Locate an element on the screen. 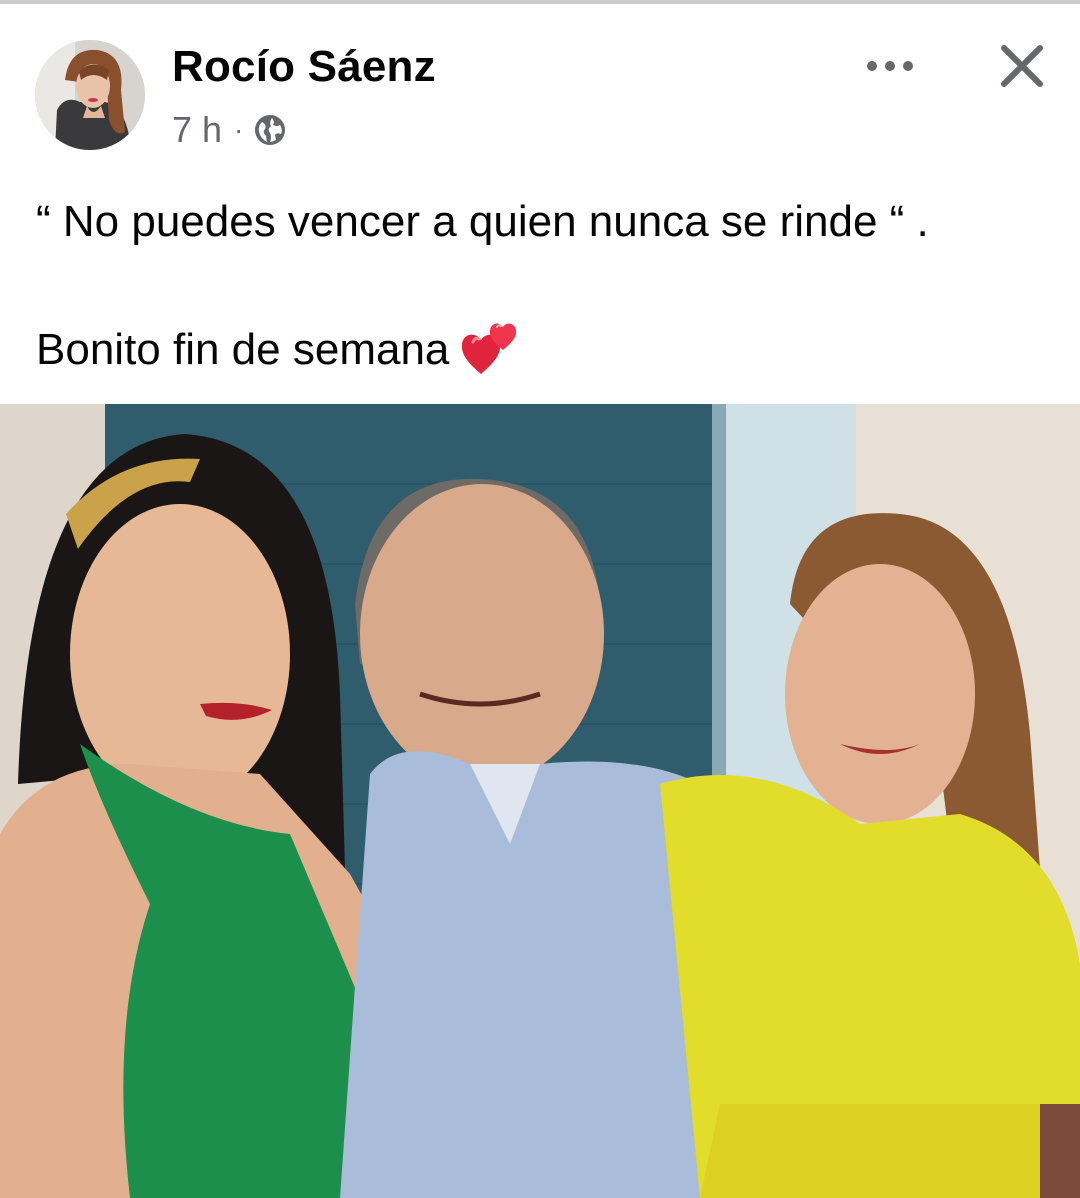  post-text-line-2: Bonito fin de semana is located at coordinates (243, 349).